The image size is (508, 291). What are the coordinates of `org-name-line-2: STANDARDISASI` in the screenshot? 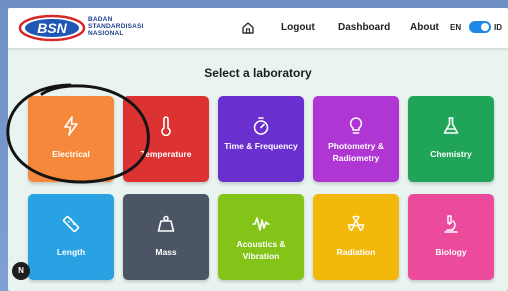 It's located at (116, 26).